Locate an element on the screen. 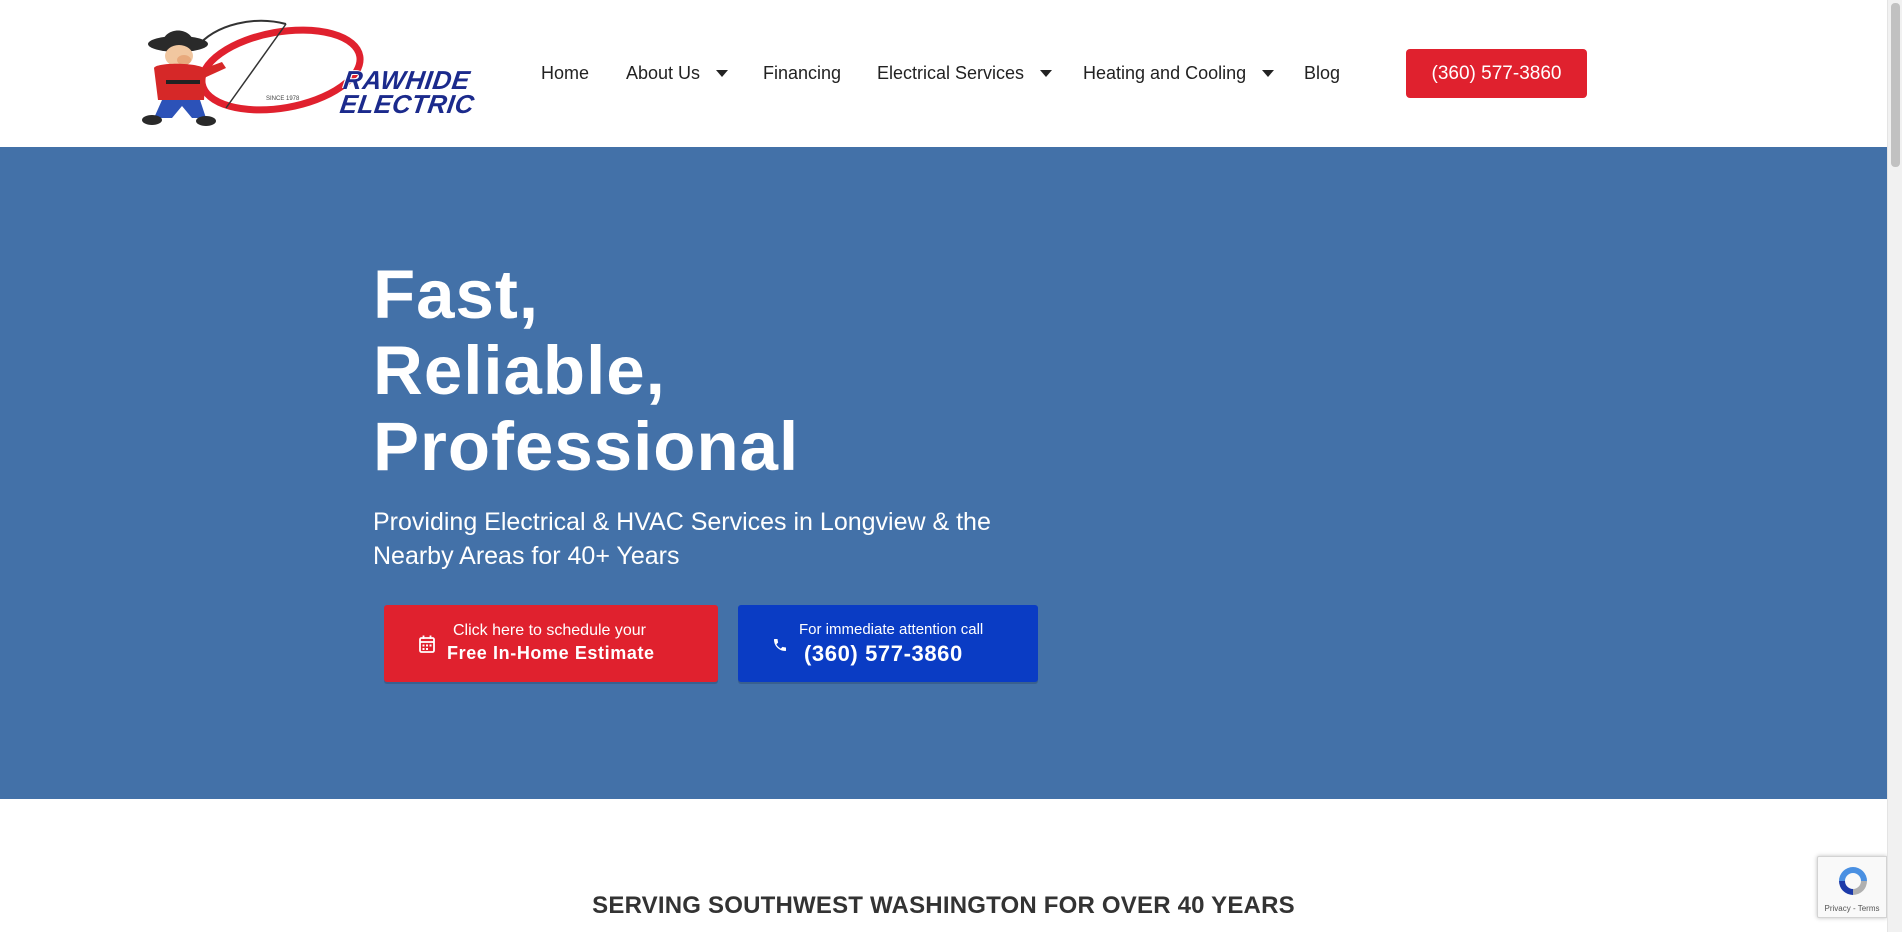 The height and width of the screenshot is (932, 1902). hero-title-line: Reliable, is located at coordinates (519, 370).